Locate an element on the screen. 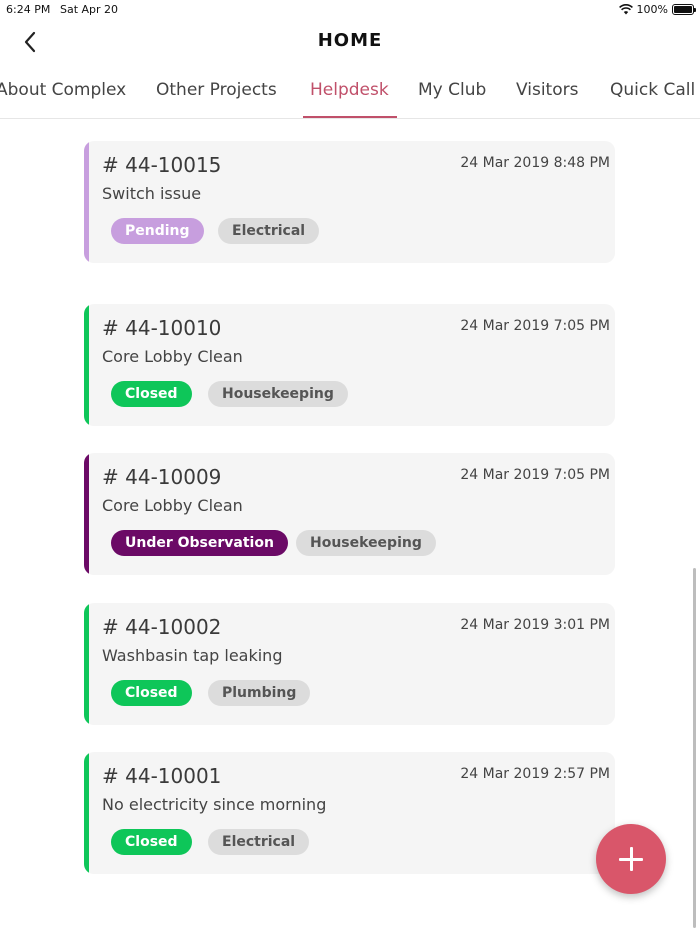  ticket-title: Washbasin tap leaking is located at coordinates (192, 655).